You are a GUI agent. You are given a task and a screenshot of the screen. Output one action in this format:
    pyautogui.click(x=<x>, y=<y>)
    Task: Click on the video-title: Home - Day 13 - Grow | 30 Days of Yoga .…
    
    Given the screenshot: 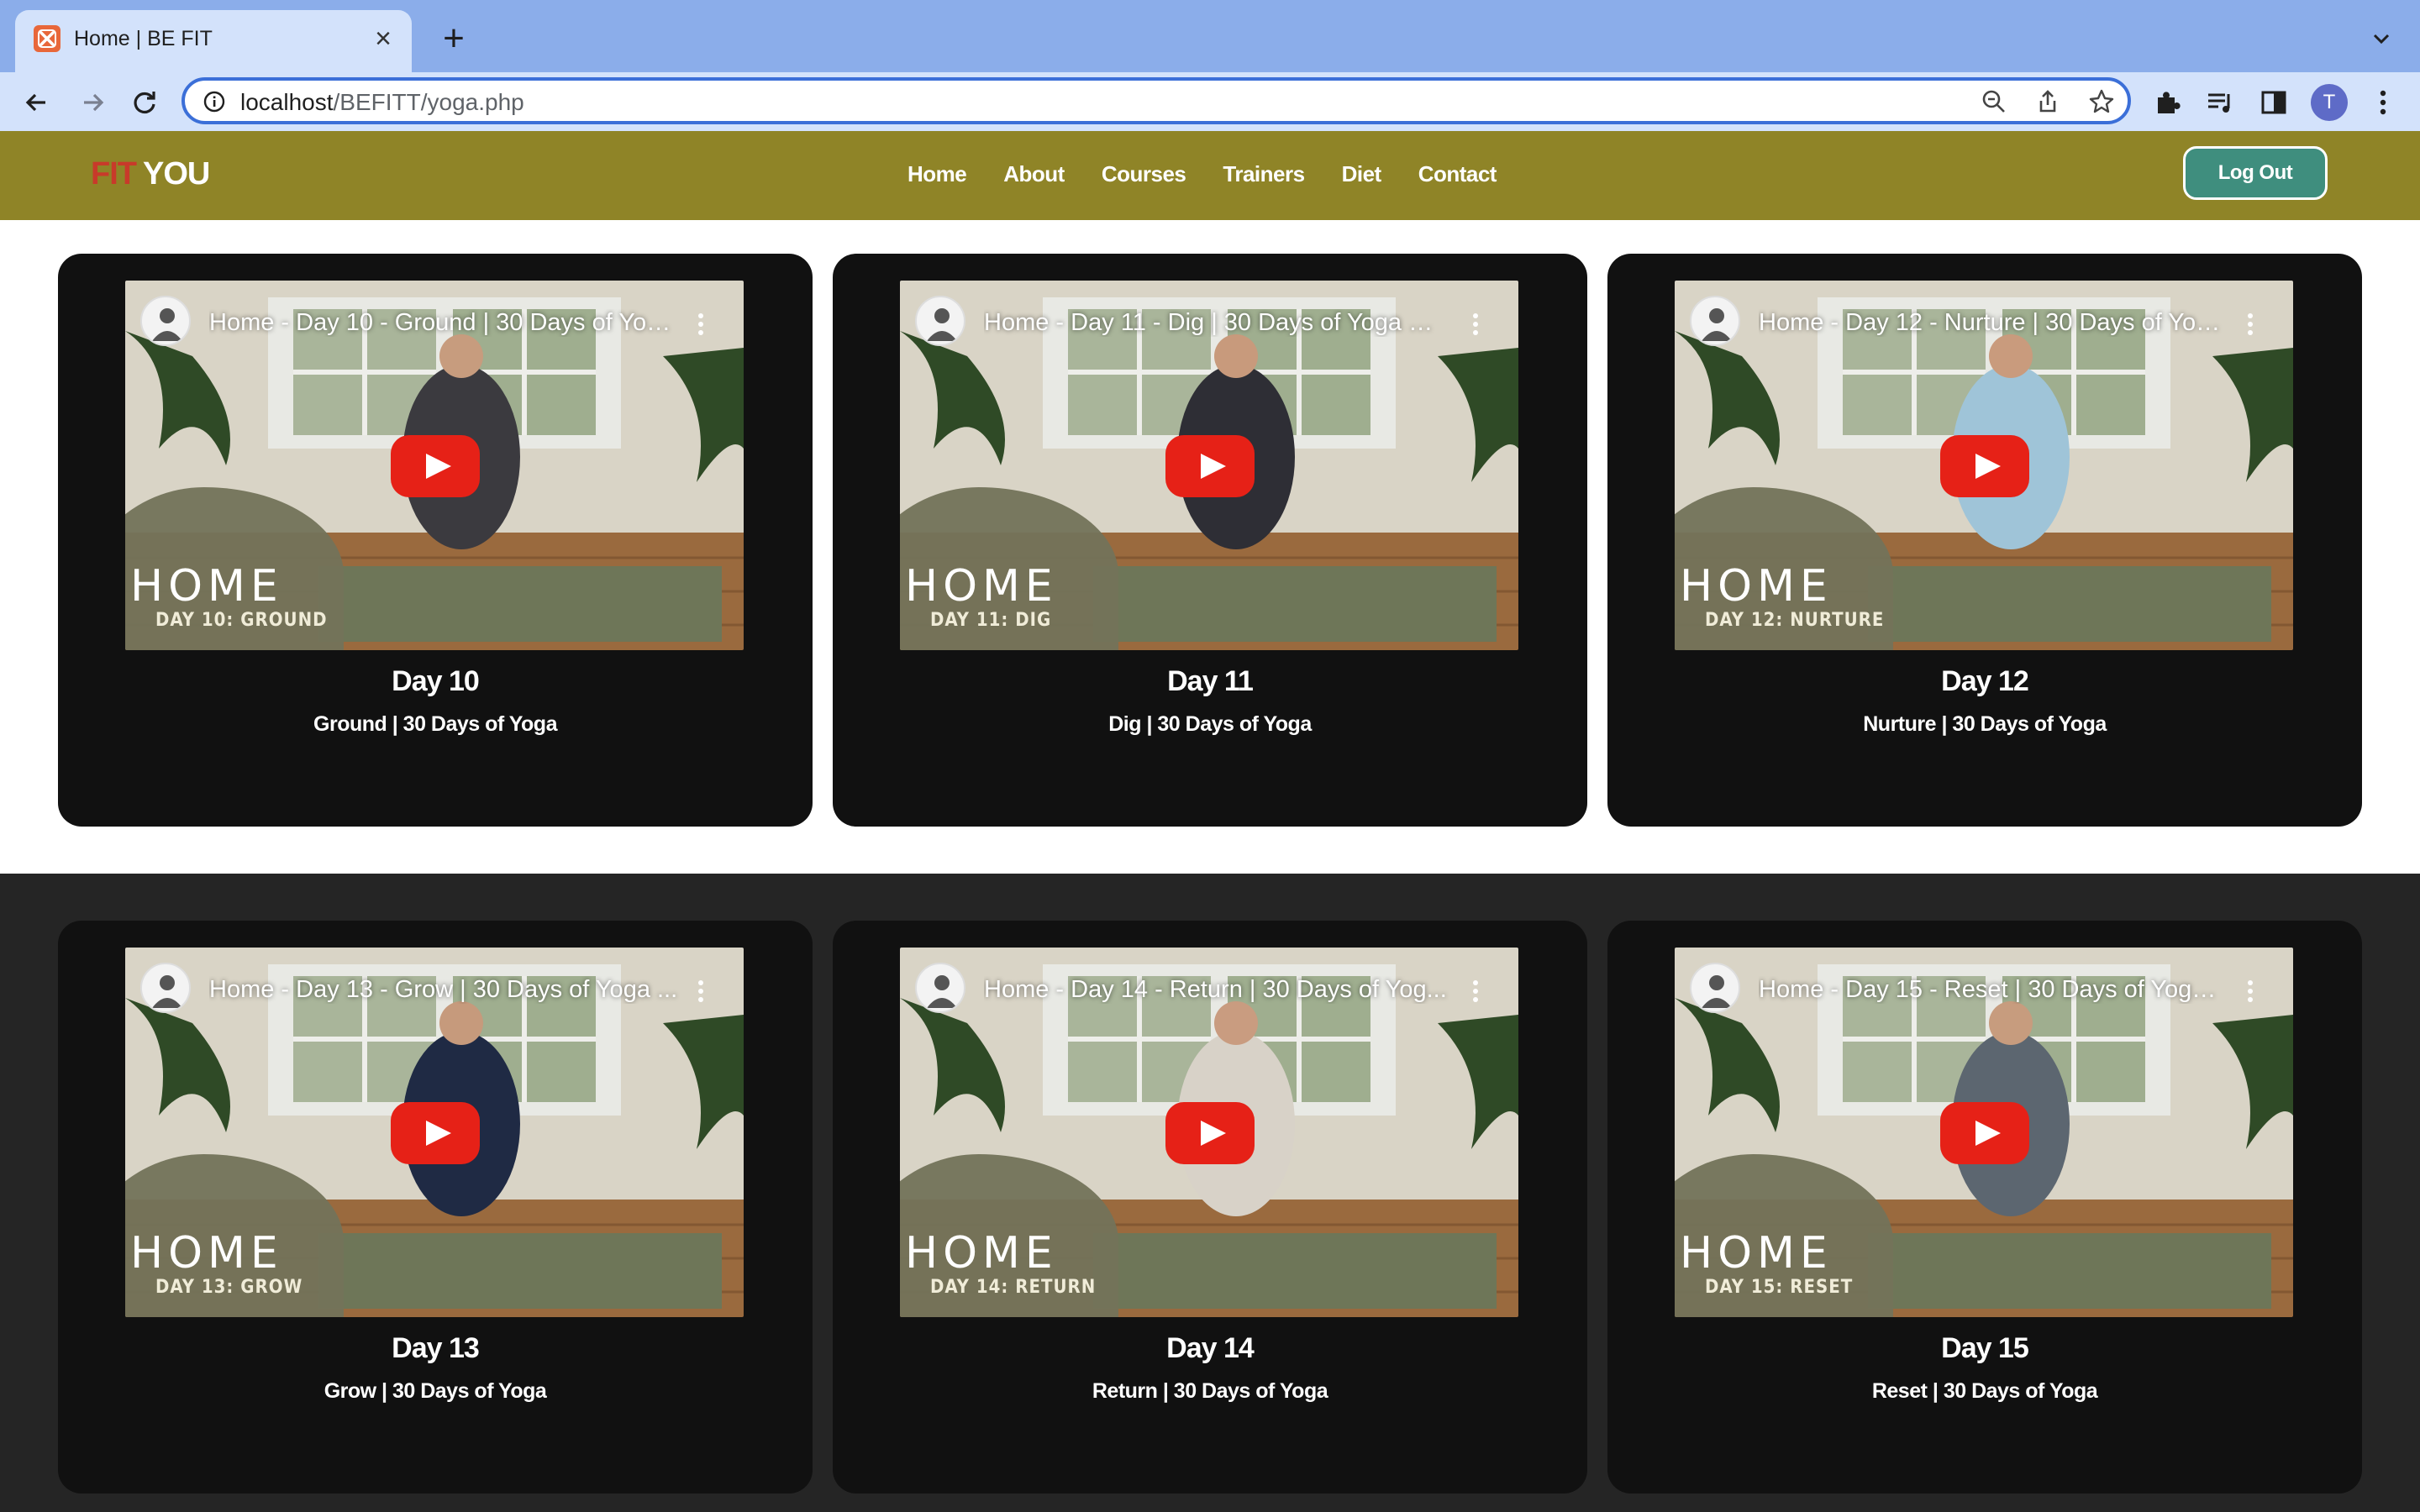 What is the action you would take?
    pyautogui.click(x=445, y=990)
    